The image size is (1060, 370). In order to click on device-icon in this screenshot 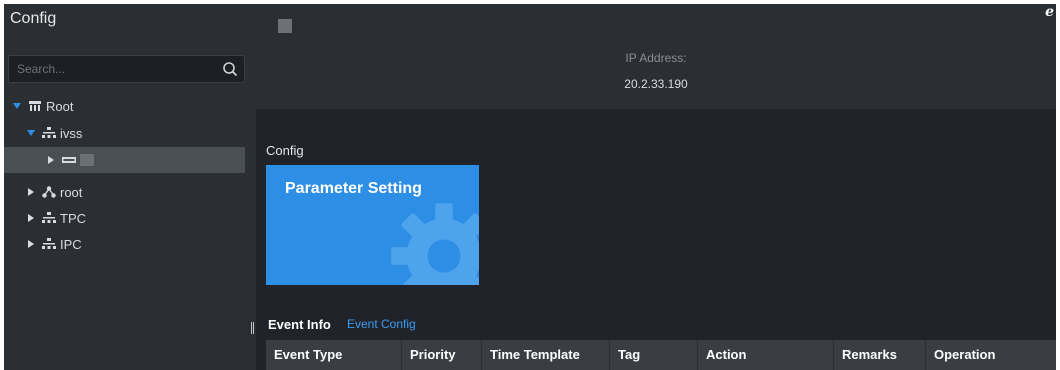, I will do `click(69, 160)`.